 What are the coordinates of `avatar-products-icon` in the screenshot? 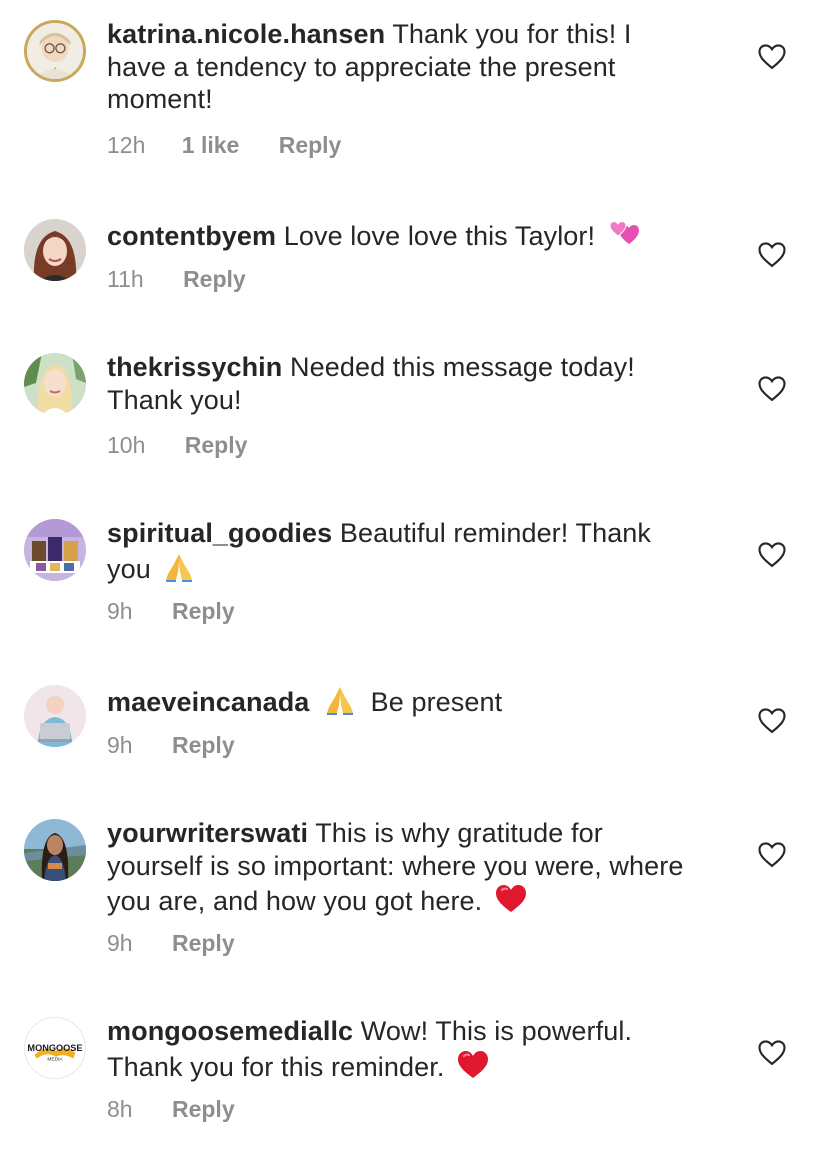 It's located at (55, 550).